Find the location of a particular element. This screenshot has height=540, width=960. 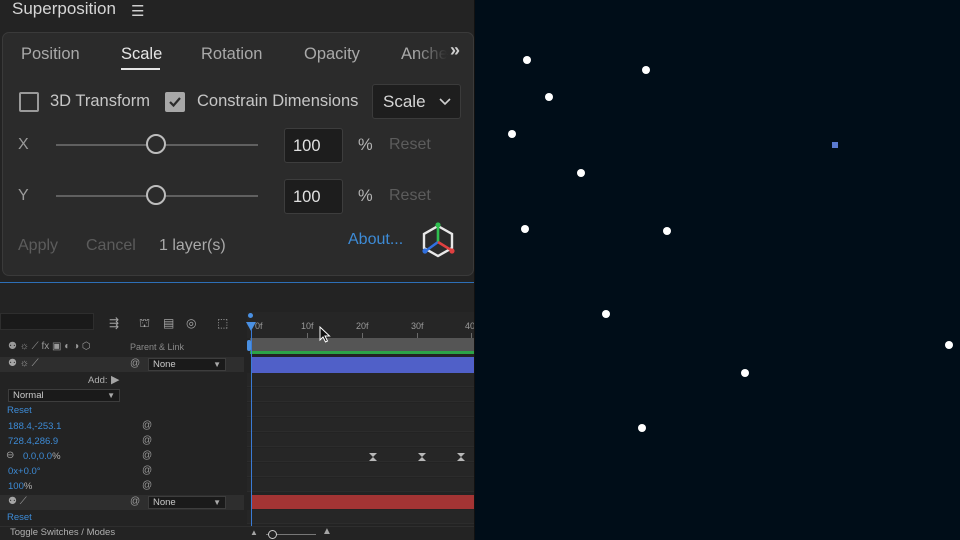

panel-menu-icon: ☰ is located at coordinates (137, 11).